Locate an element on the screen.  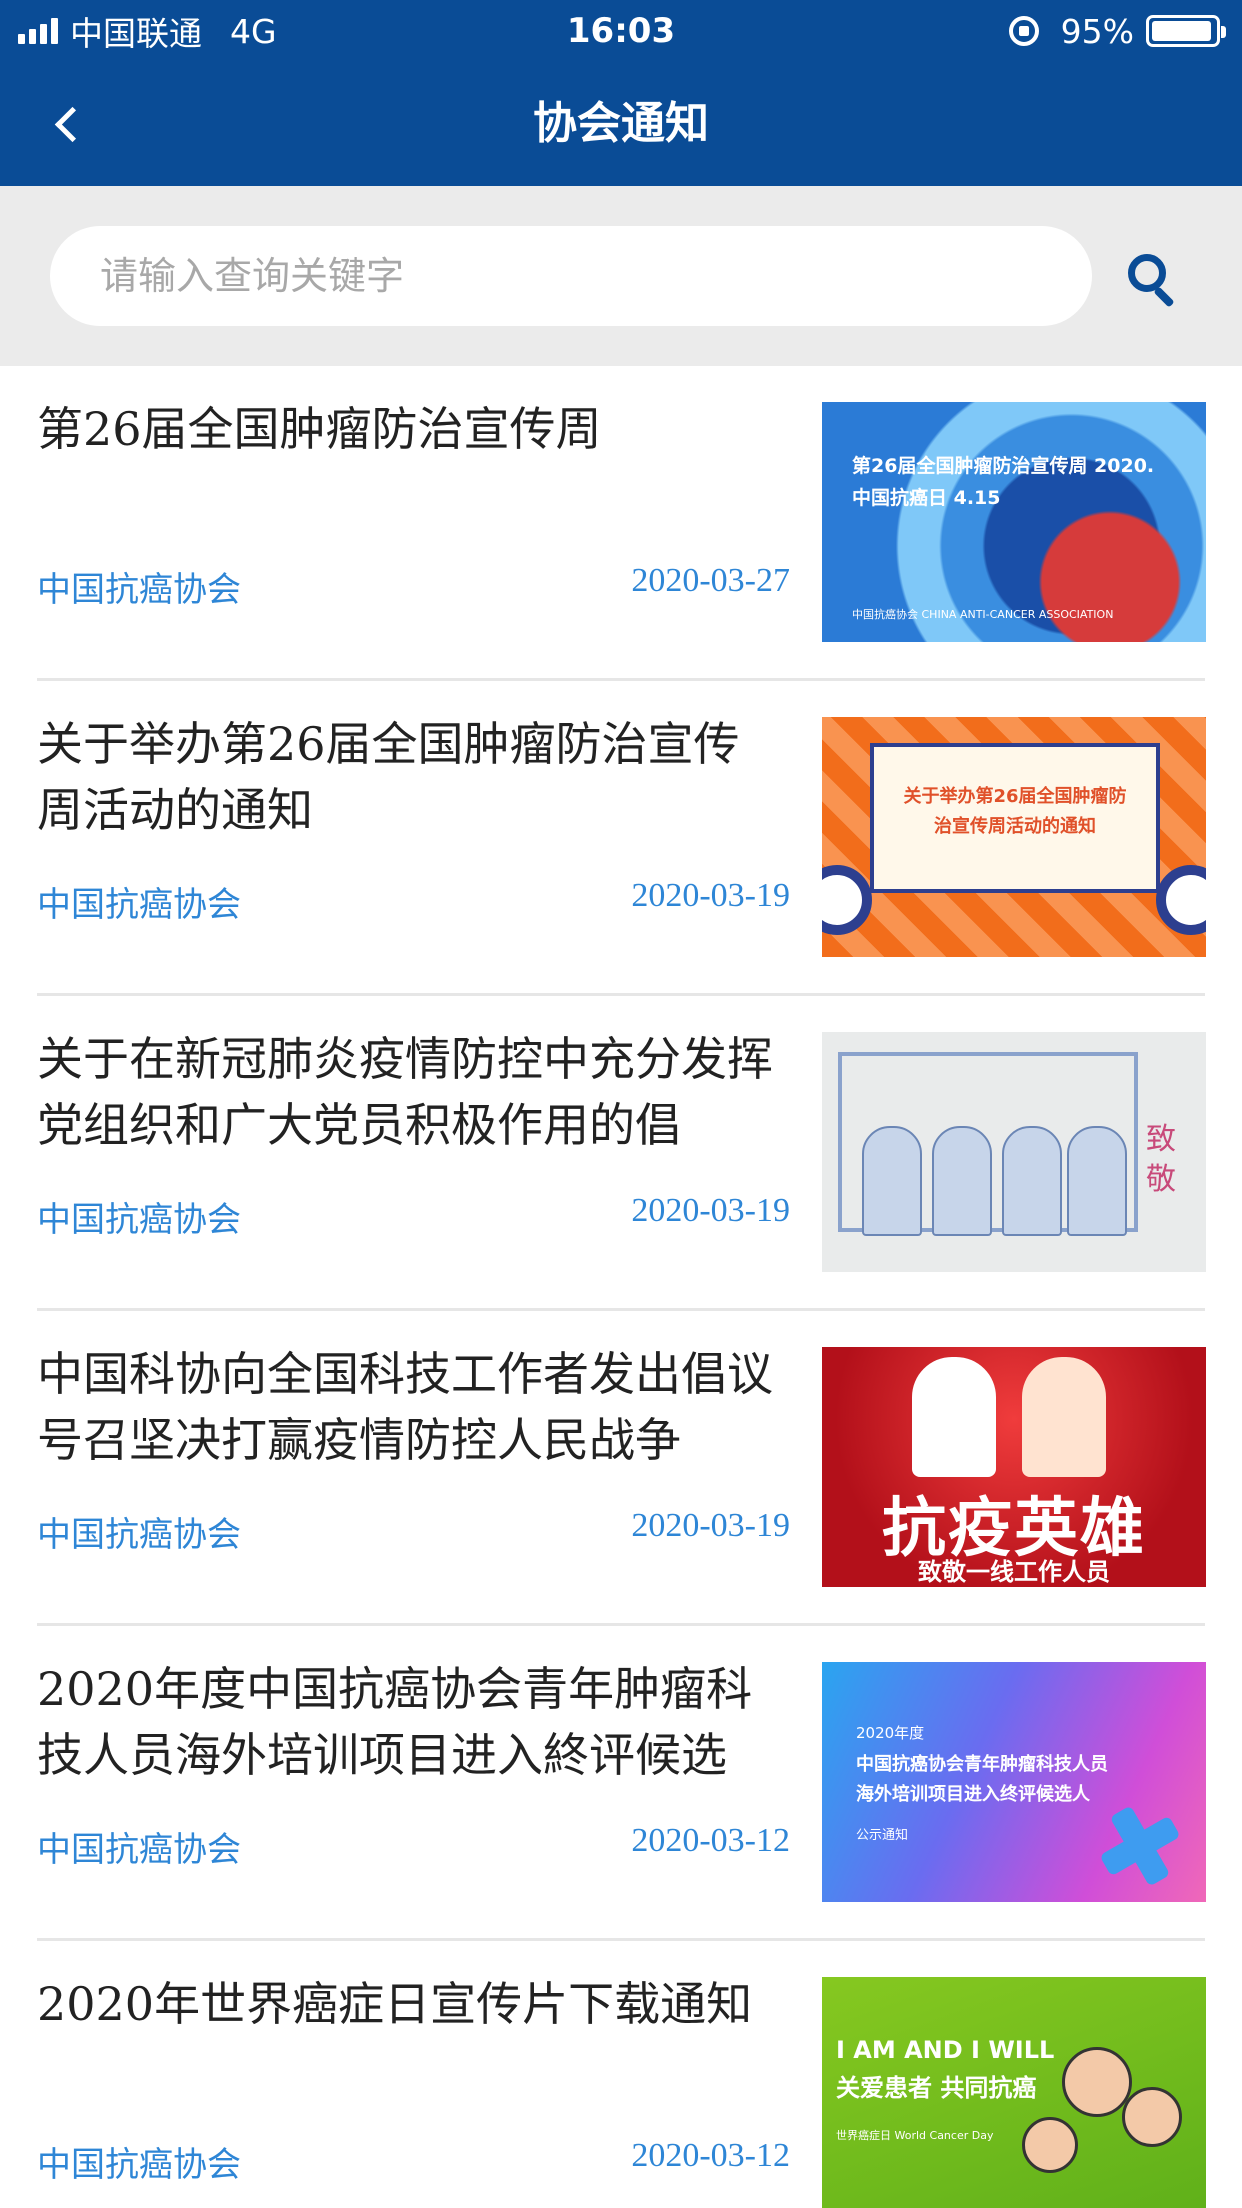
item-thumbnail: 2020年度 中国抗癌协会青年肿瘤科技人员 海外培训项目进入终评候选人 公示通知 is located at coordinates (1014, 1782).